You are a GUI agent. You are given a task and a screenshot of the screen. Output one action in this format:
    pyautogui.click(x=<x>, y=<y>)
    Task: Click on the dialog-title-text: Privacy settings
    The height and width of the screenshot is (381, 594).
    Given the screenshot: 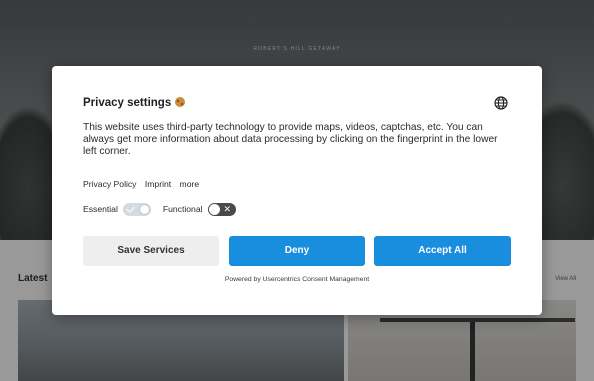 What is the action you would take?
    pyautogui.click(x=127, y=103)
    